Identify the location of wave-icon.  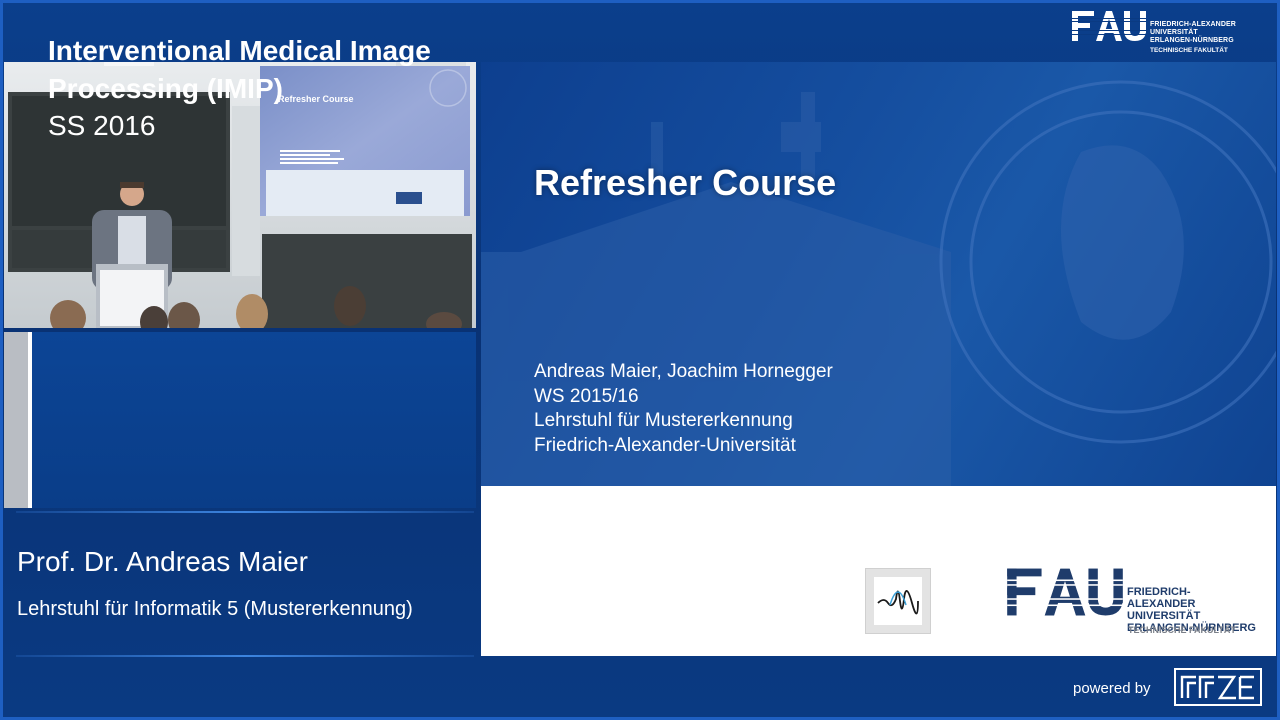
(898, 601).